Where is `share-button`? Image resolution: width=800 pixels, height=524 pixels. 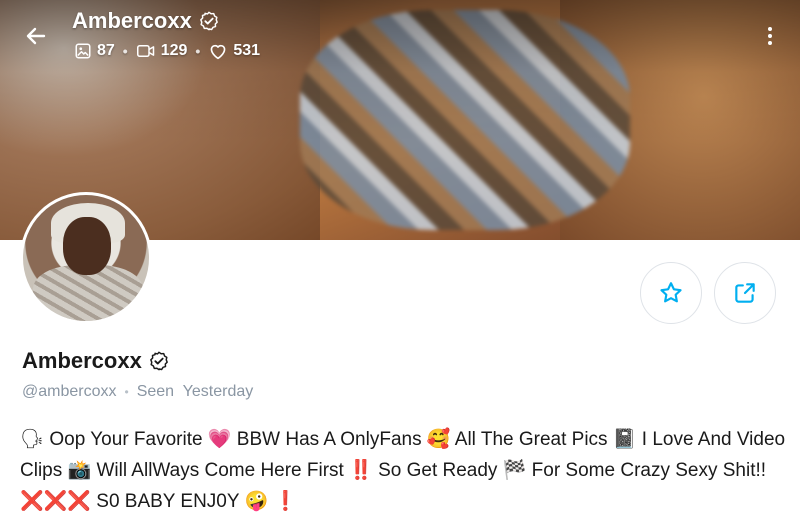
share-button is located at coordinates (745, 293).